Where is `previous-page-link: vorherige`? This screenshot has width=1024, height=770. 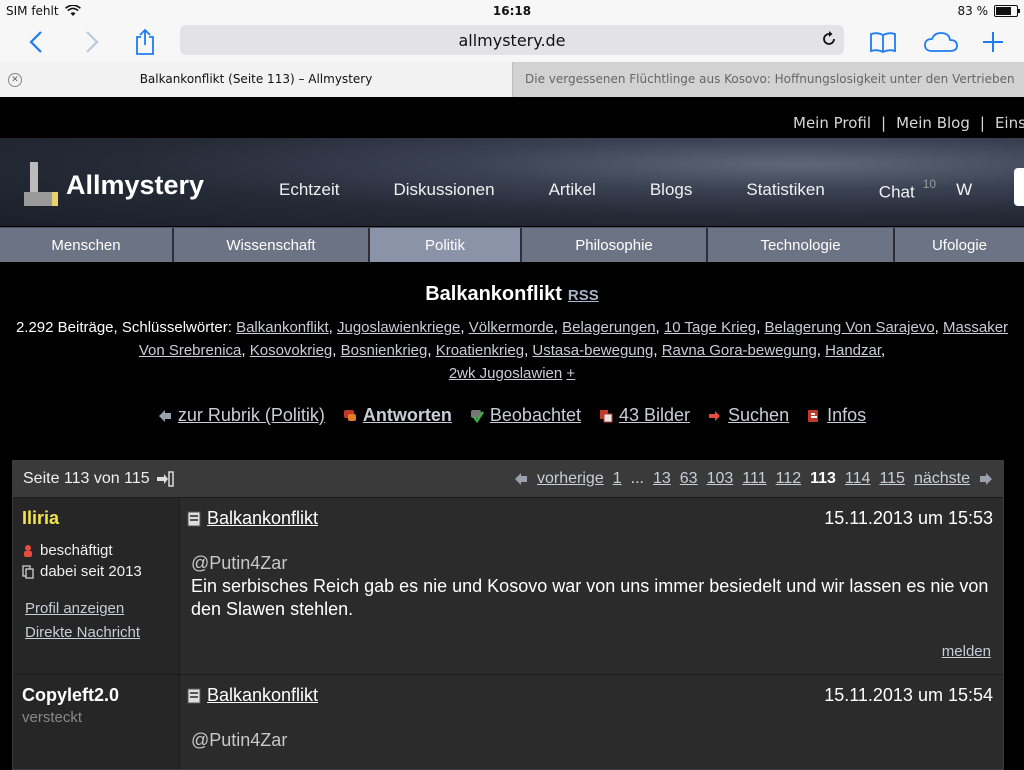
previous-page-link: vorherige is located at coordinates (570, 479).